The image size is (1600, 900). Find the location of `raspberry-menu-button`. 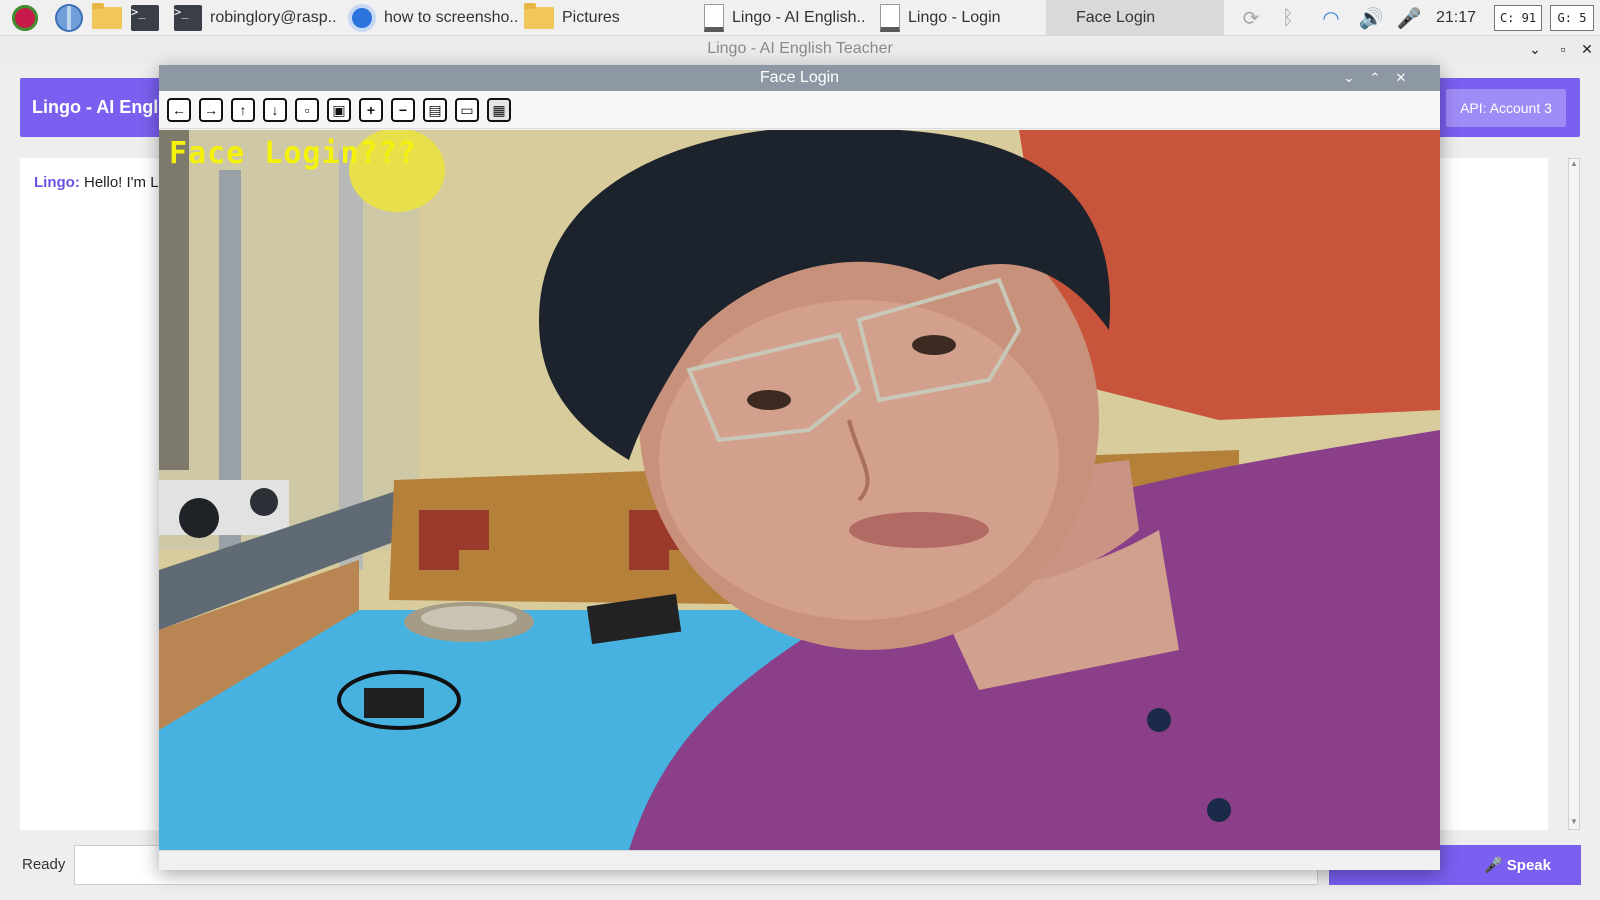

raspberry-menu-button is located at coordinates (25, 18).